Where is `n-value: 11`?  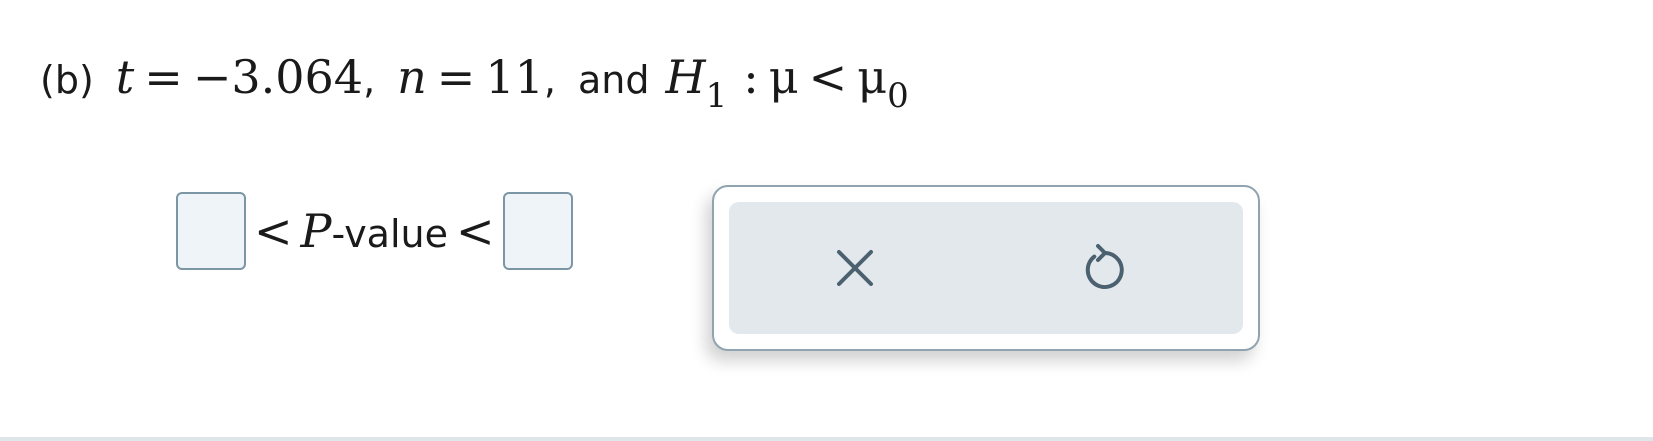 n-value: 11 is located at coordinates (514, 77).